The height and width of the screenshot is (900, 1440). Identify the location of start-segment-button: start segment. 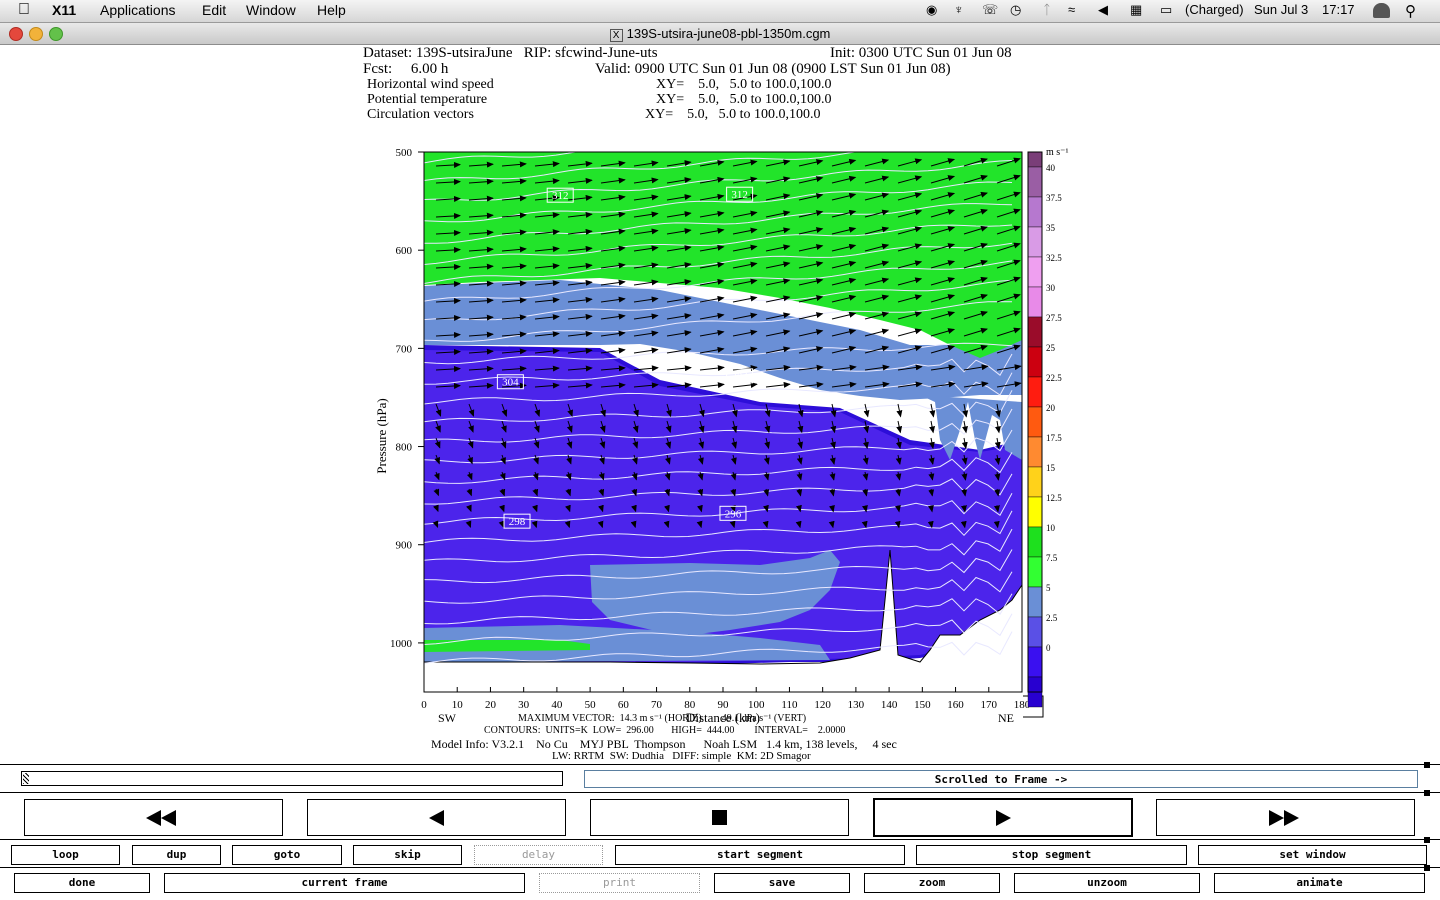
(760, 855).